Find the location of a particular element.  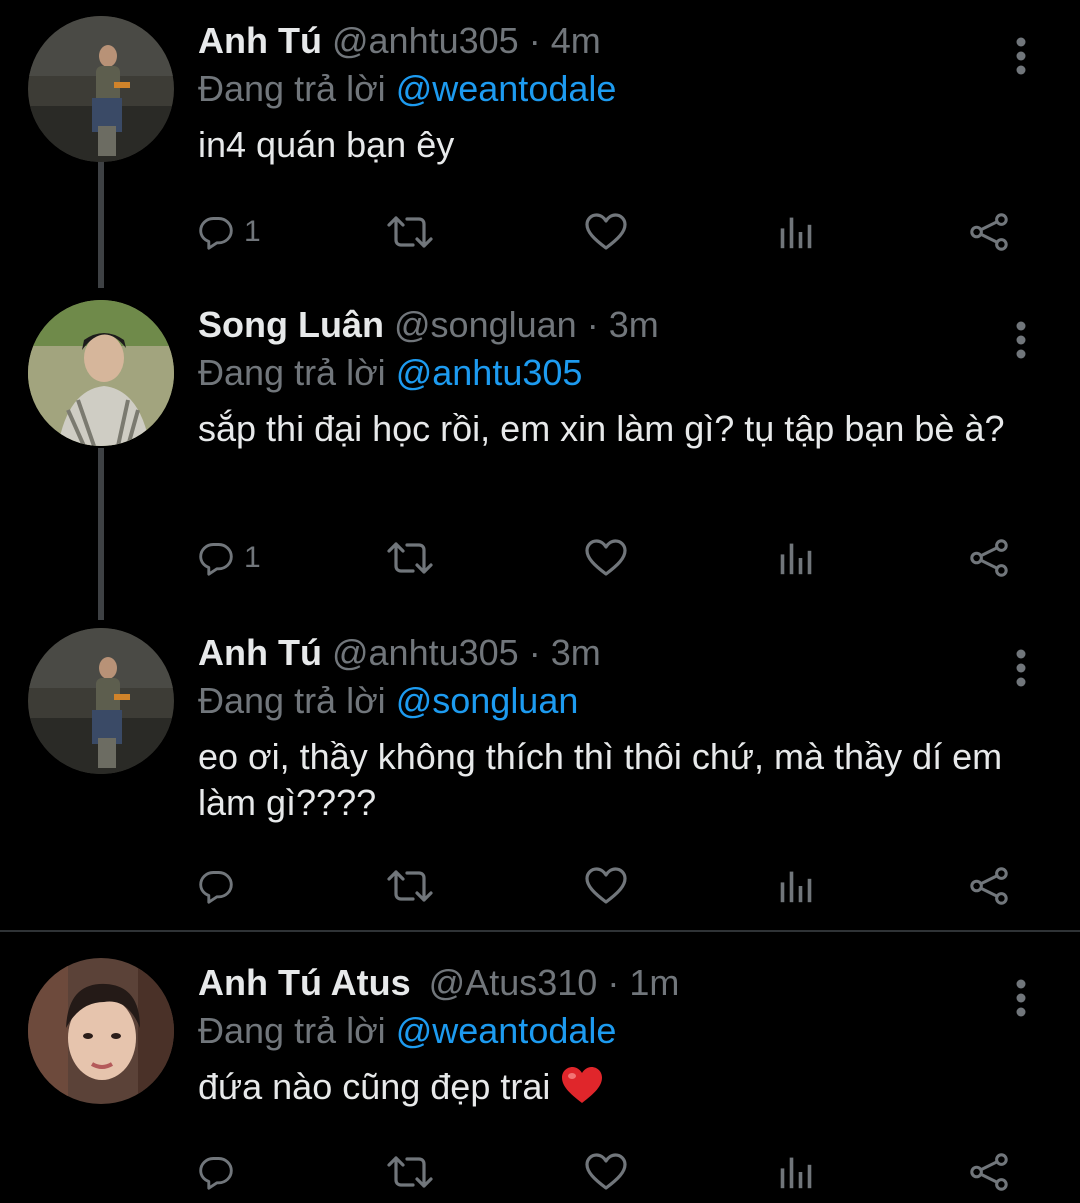

display-name: Anh Tú Atus is located at coordinates (304, 982).